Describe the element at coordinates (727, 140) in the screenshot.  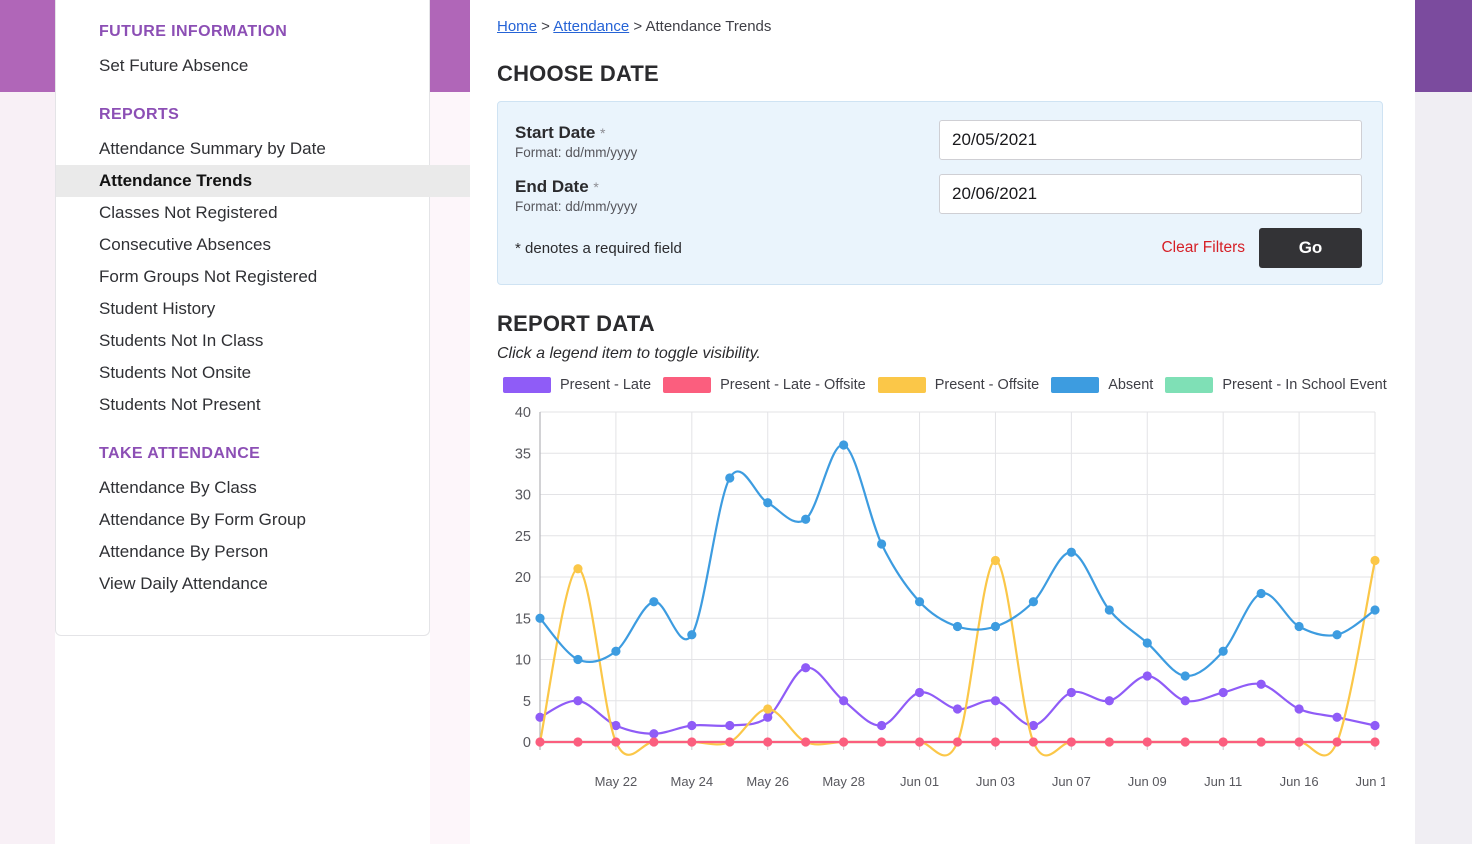
I see `start-date-label-group: Start Date * Format: dd/mm/yyyy` at that location.